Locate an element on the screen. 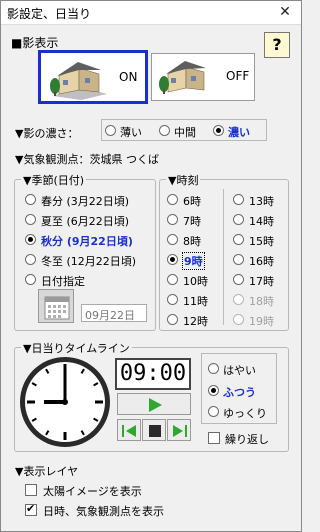  digital-time-display: 09:00 is located at coordinates (153, 374).